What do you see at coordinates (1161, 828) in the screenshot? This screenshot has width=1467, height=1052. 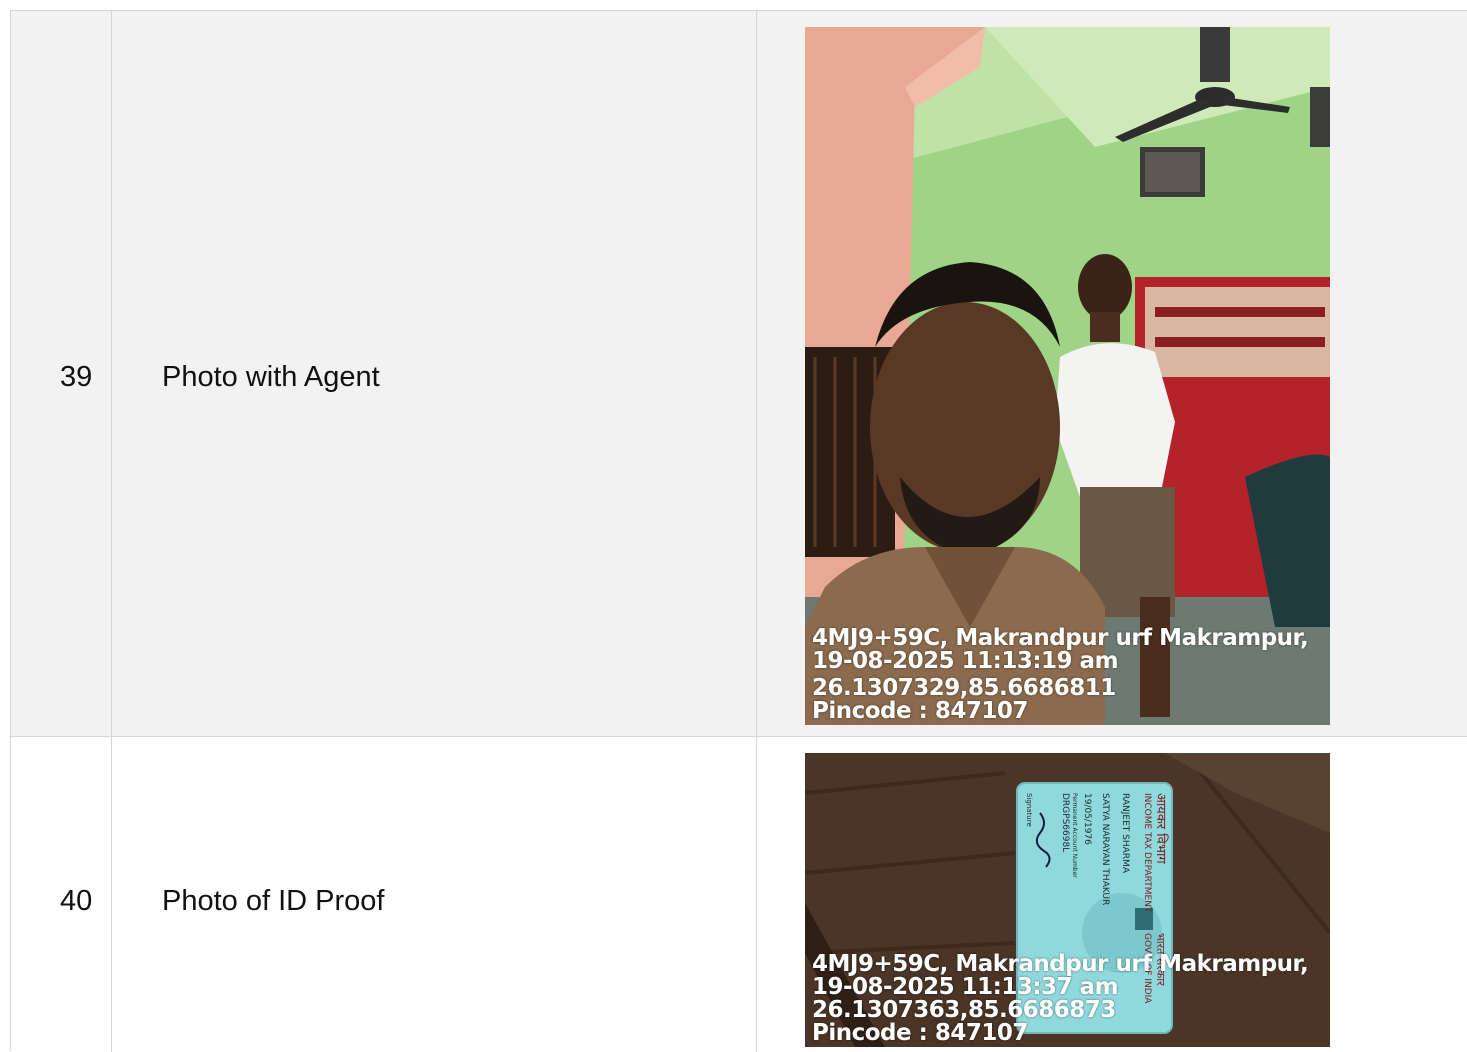 I see `card-header-hindi: आयकर विभाग` at bounding box center [1161, 828].